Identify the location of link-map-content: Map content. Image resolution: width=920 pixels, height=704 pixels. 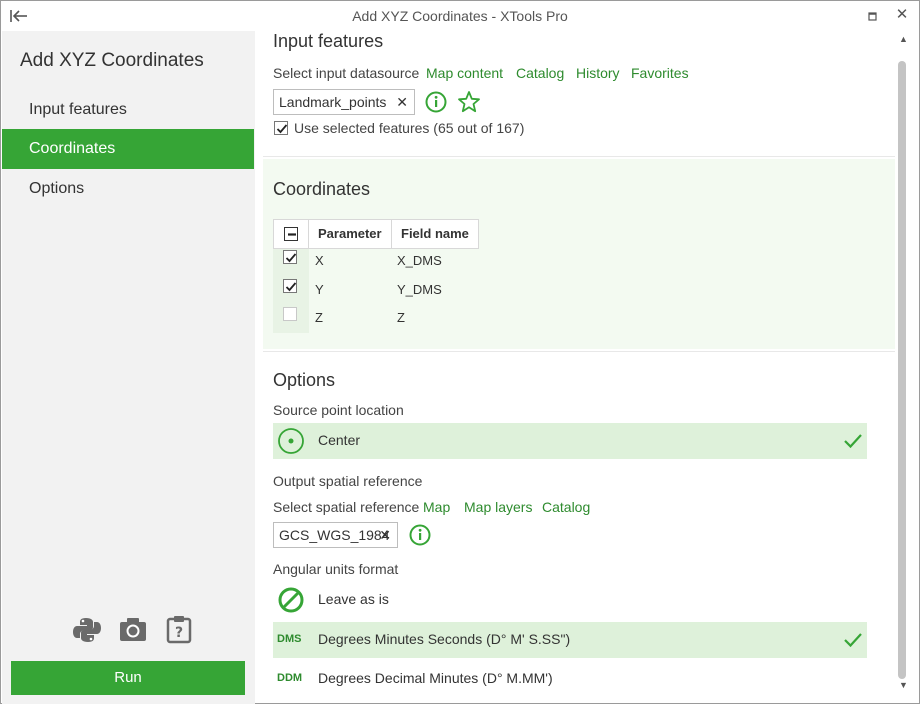
(464, 73).